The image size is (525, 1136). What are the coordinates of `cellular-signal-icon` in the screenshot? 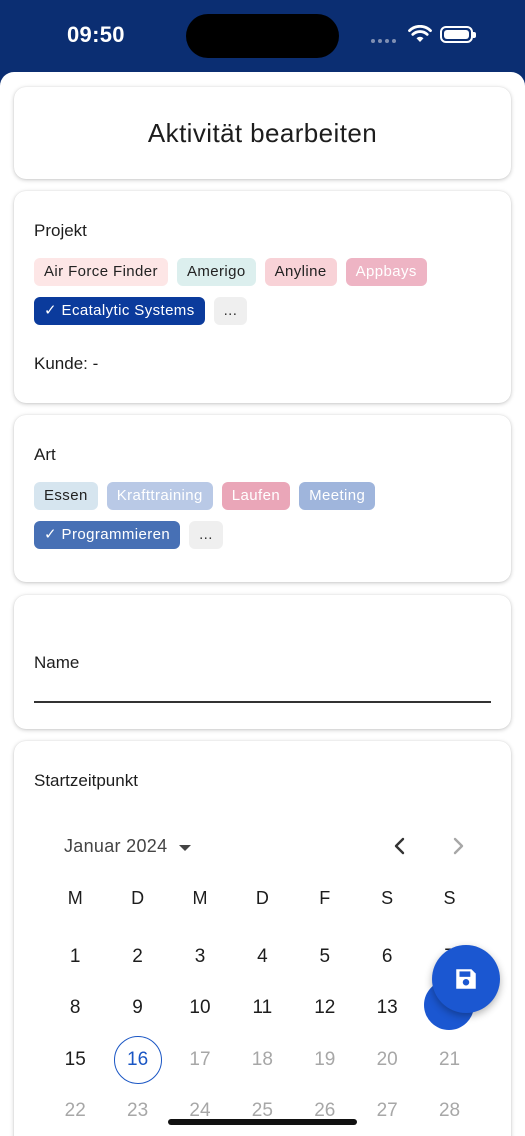 It's located at (383, 41).